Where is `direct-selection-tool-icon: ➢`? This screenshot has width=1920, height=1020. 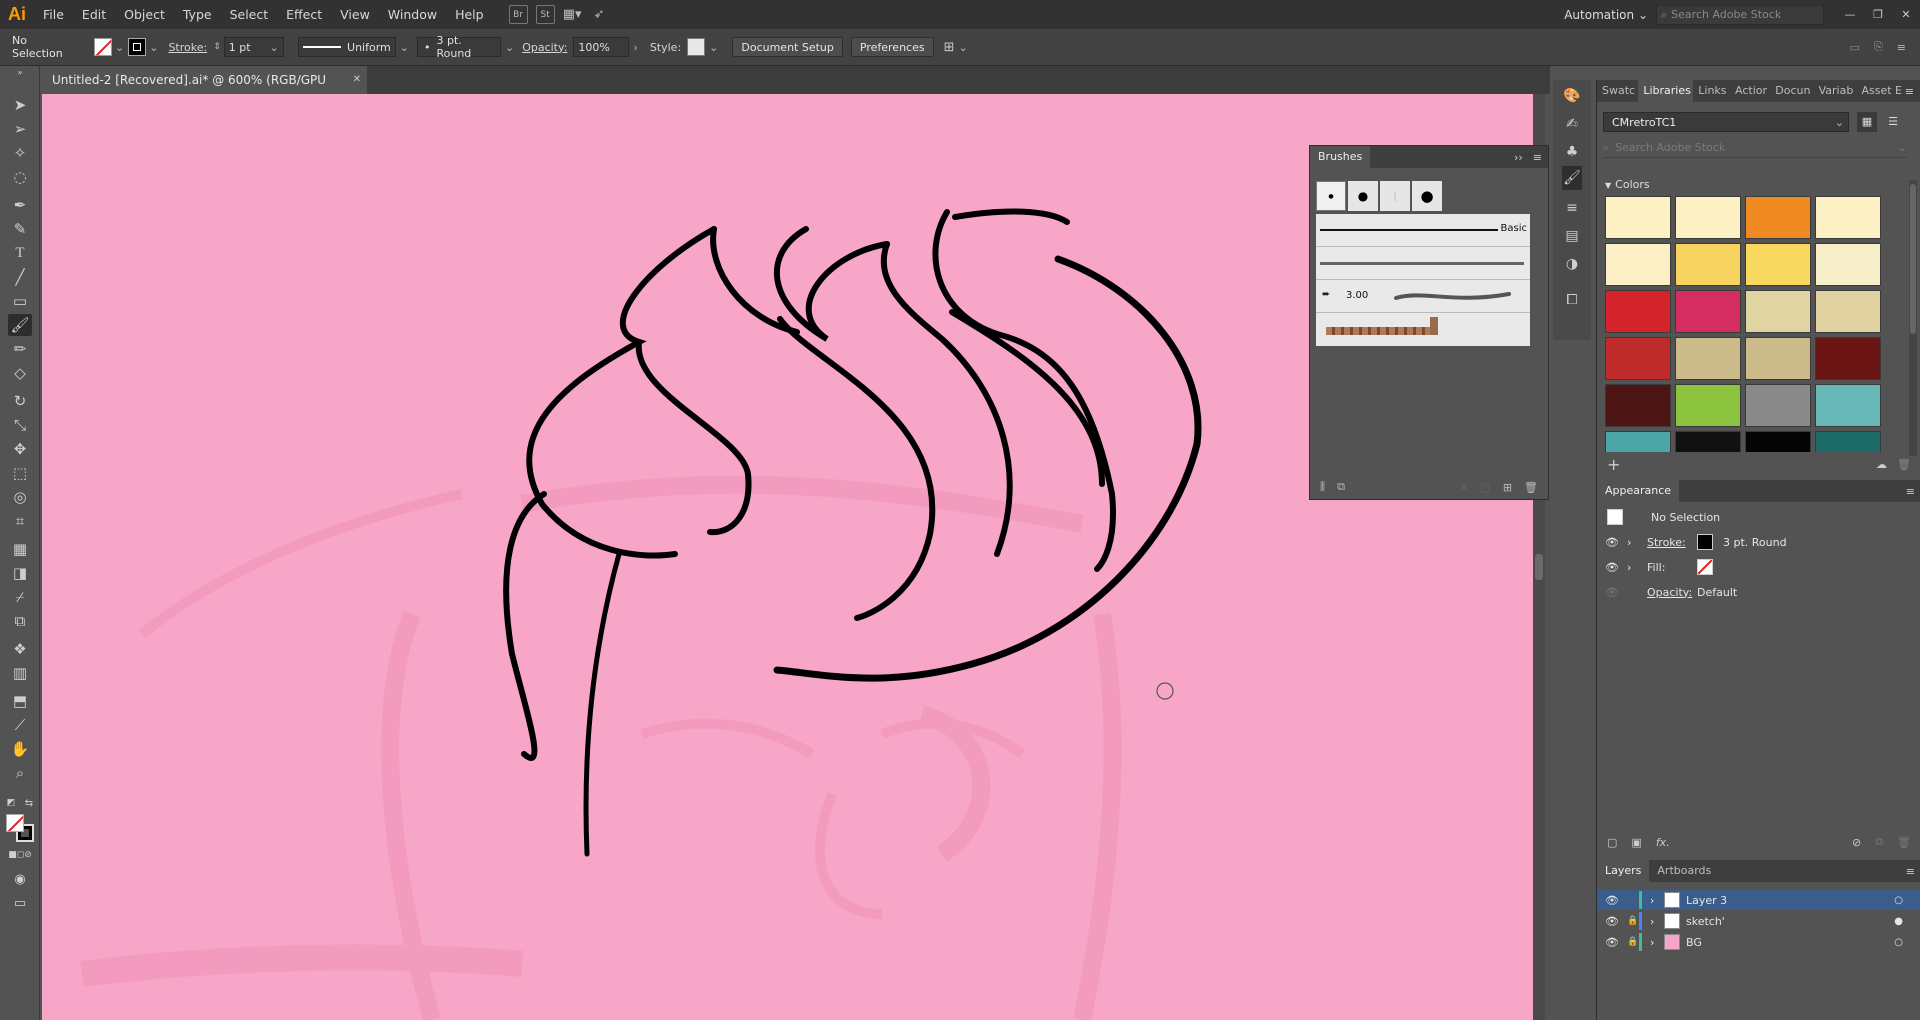 direct-selection-tool-icon: ➢ is located at coordinates (20, 129).